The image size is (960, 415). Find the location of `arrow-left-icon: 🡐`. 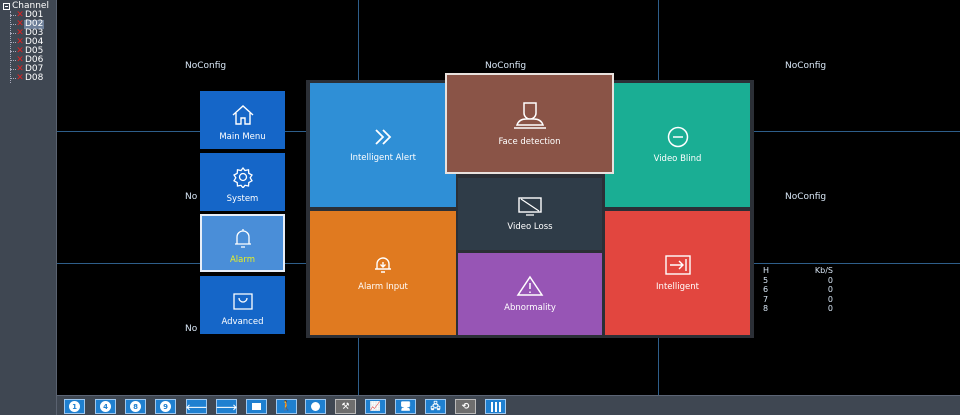

arrow-left-icon: 🡐 is located at coordinates (196, 407).